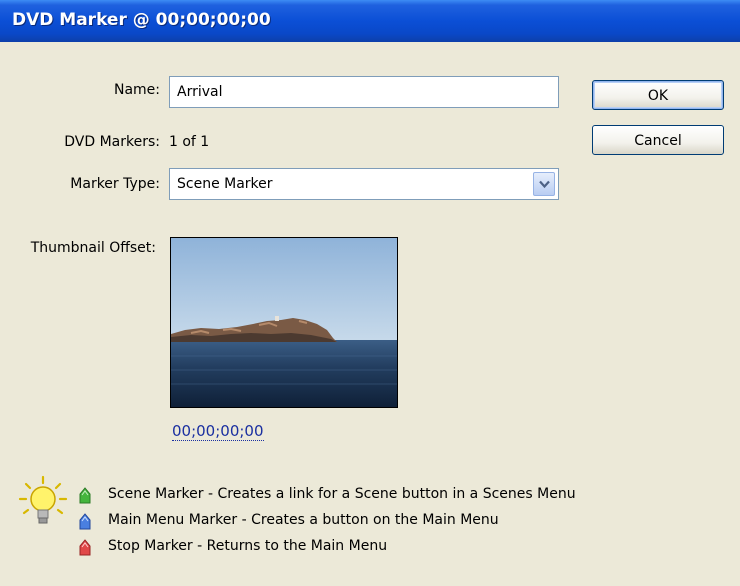  What do you see at coordinates (364, 184) in the screenshot?
I see `marker-type-dropdown: Scene Marker` at bounding box center [364, 184].